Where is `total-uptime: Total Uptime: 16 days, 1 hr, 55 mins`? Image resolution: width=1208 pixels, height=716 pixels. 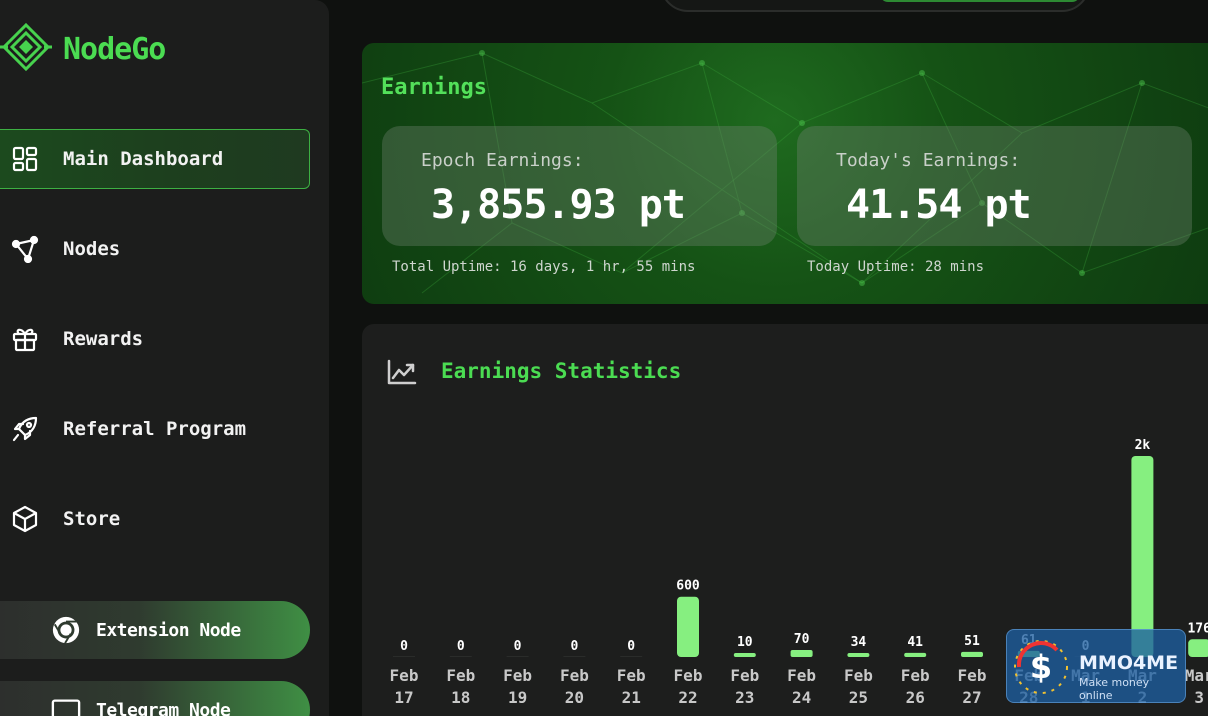 total-uptime: Total Uptime: 16 days, 1 hr, 55 mins is located at coordinates (544, 267).